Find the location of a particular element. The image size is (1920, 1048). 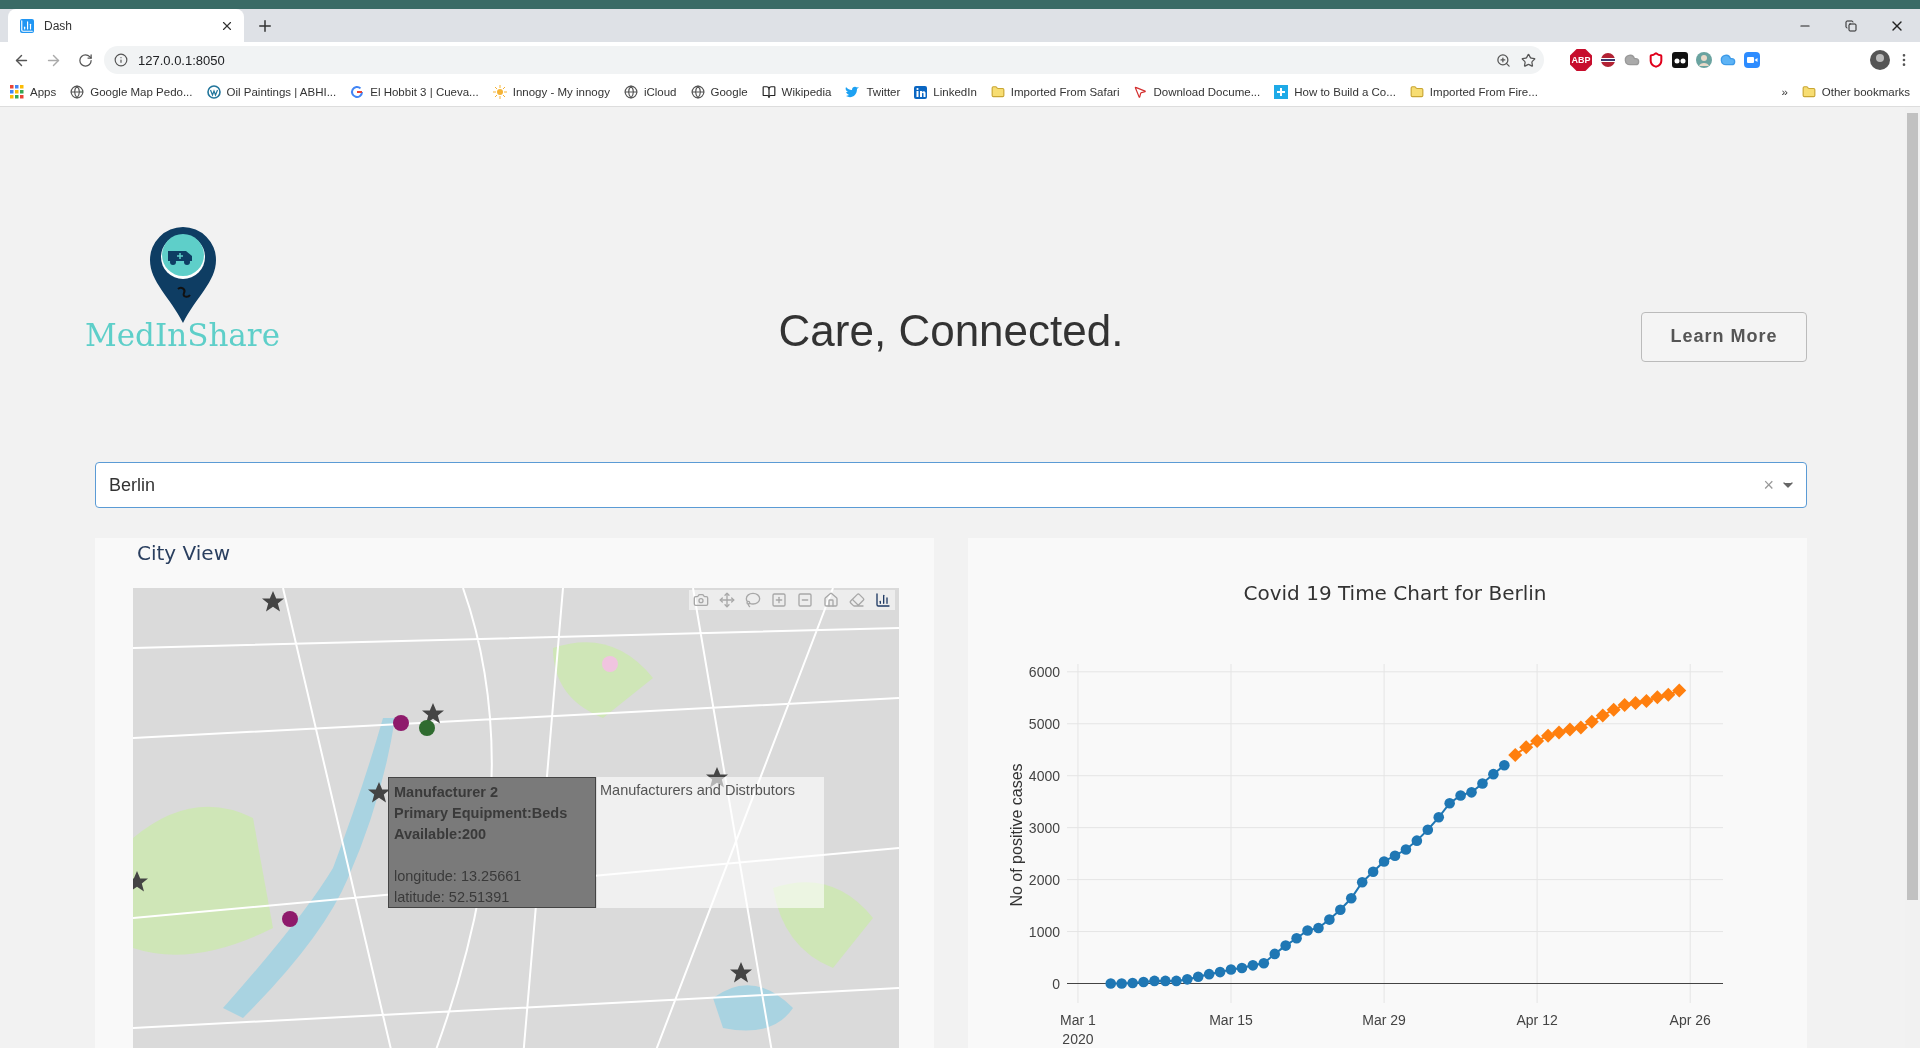

axis-tick-label: 6000 is located at coordinates (1044, 671).